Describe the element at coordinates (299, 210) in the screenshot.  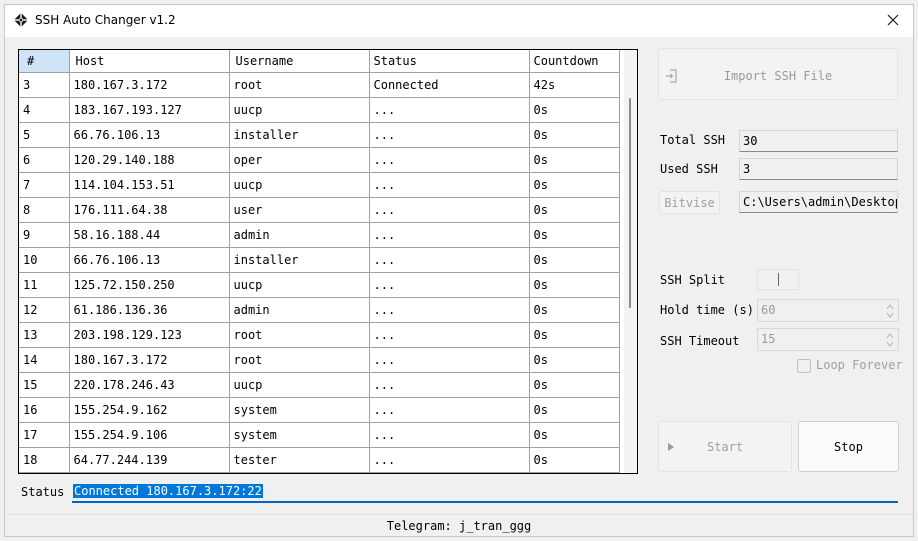
I see `cell-username: user` at that location.